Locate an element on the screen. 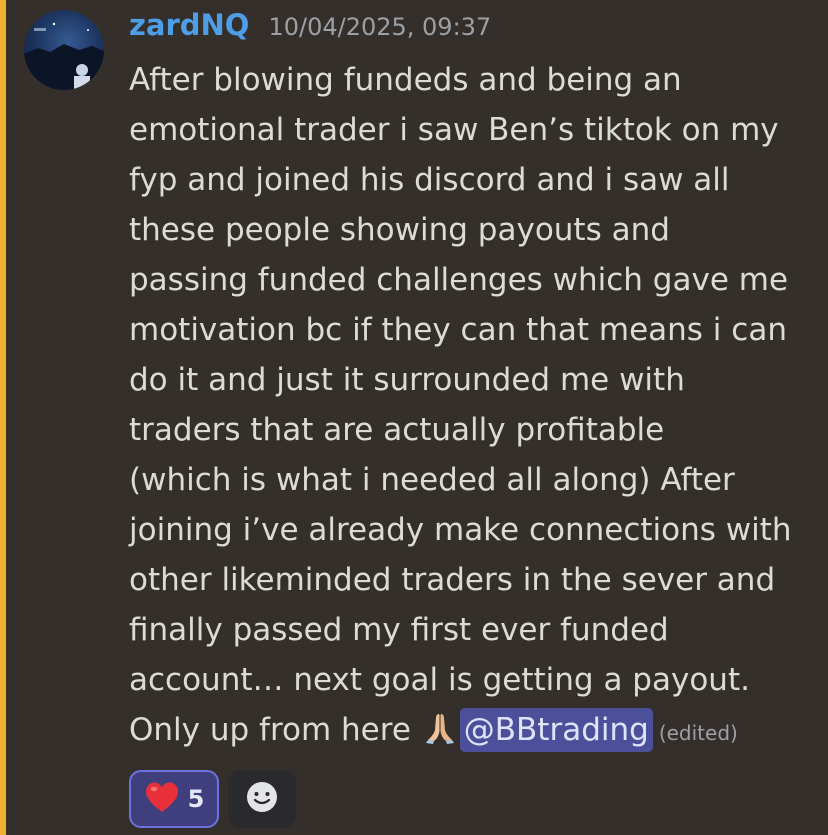 Image resolution: width=828 pixels, height=835 pixels. message-line: finally passed my first ever funded is located at coordinates (399, 630).